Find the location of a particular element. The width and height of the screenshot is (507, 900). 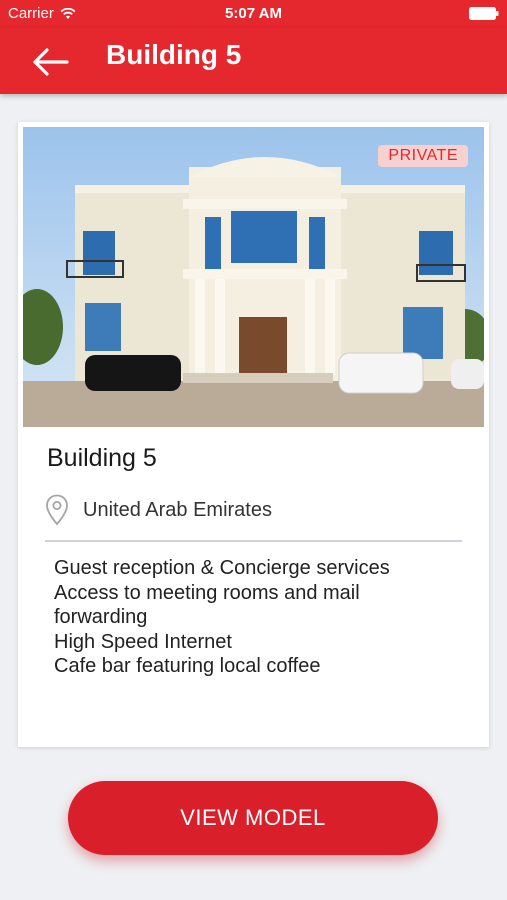

location-text: United Arab Emirates is located at coordinates (177, 509).